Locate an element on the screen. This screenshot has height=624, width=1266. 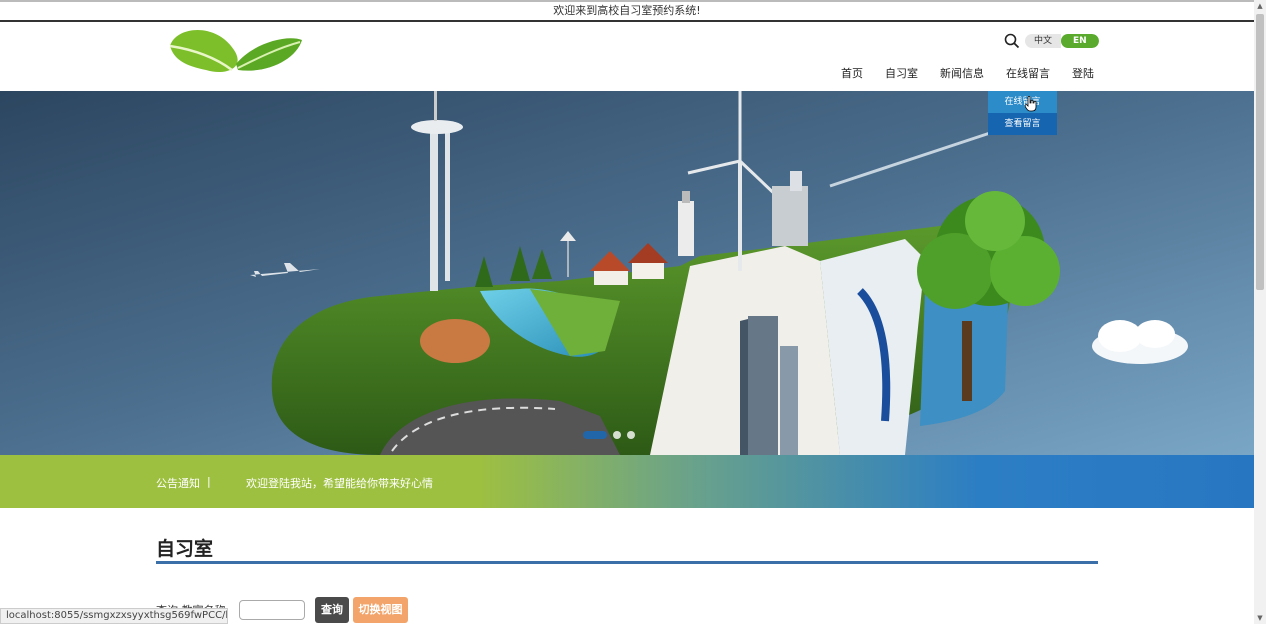
room-name-input is located at coordinates (272, 610).